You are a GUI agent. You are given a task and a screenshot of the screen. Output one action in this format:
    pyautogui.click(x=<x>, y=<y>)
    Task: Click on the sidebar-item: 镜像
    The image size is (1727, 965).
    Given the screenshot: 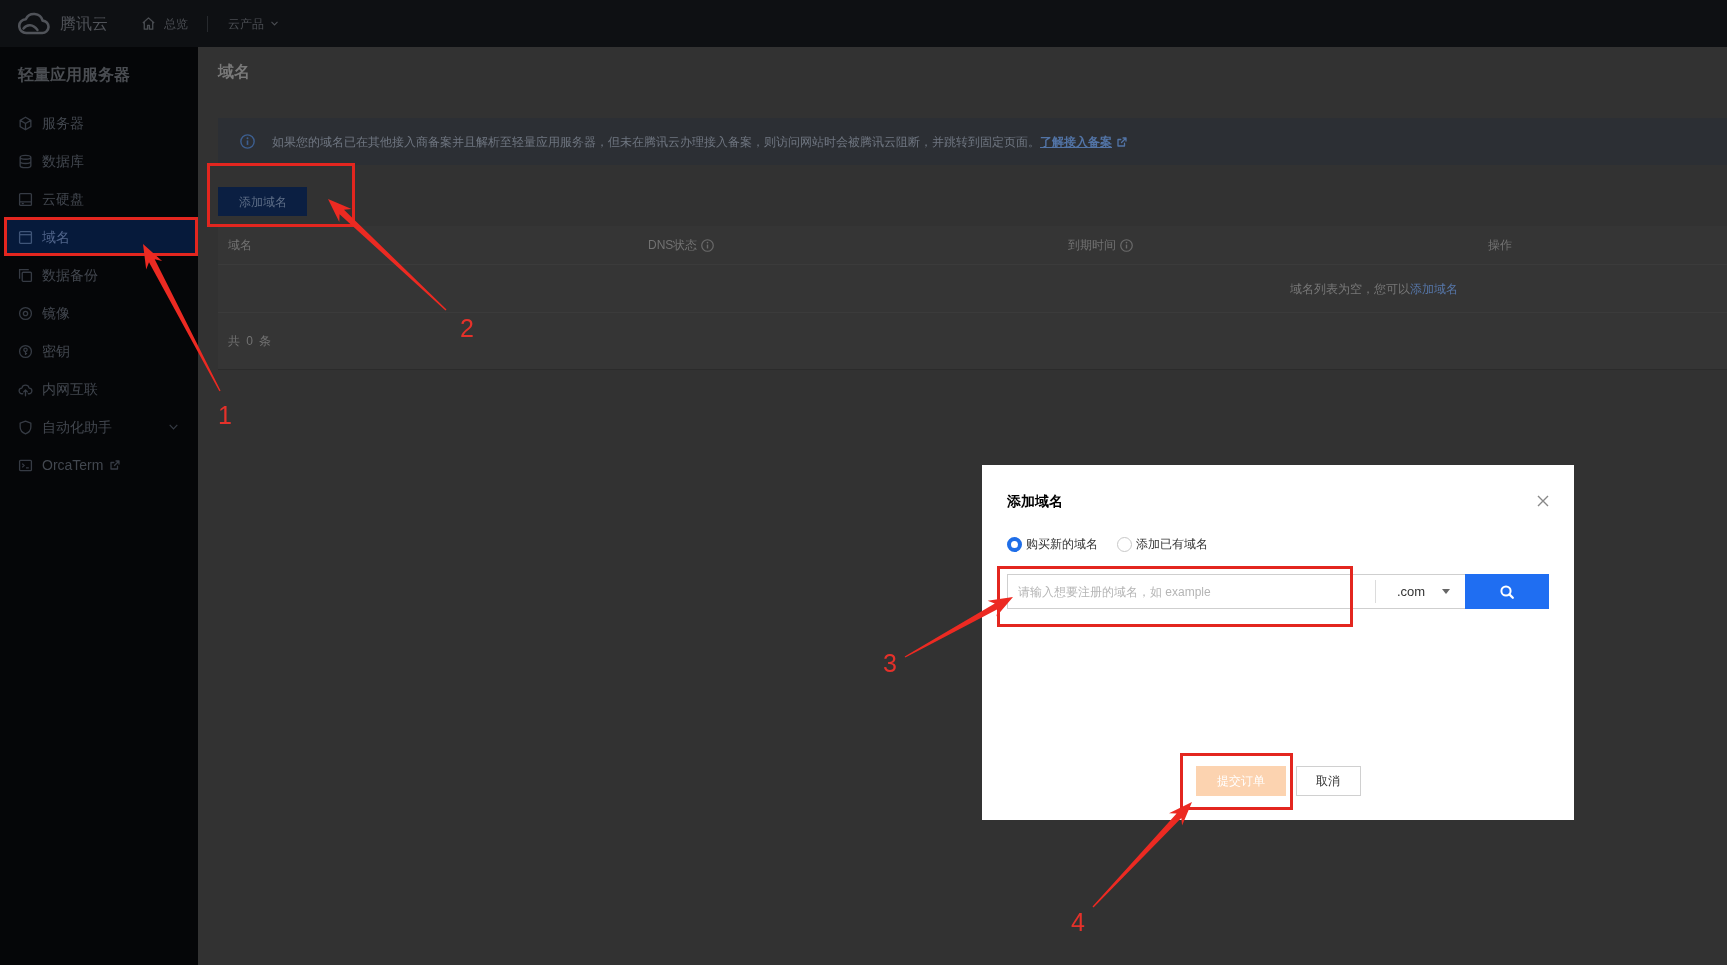 What is the action you would take?
    pyautogui.click(x=101, y=313)
    